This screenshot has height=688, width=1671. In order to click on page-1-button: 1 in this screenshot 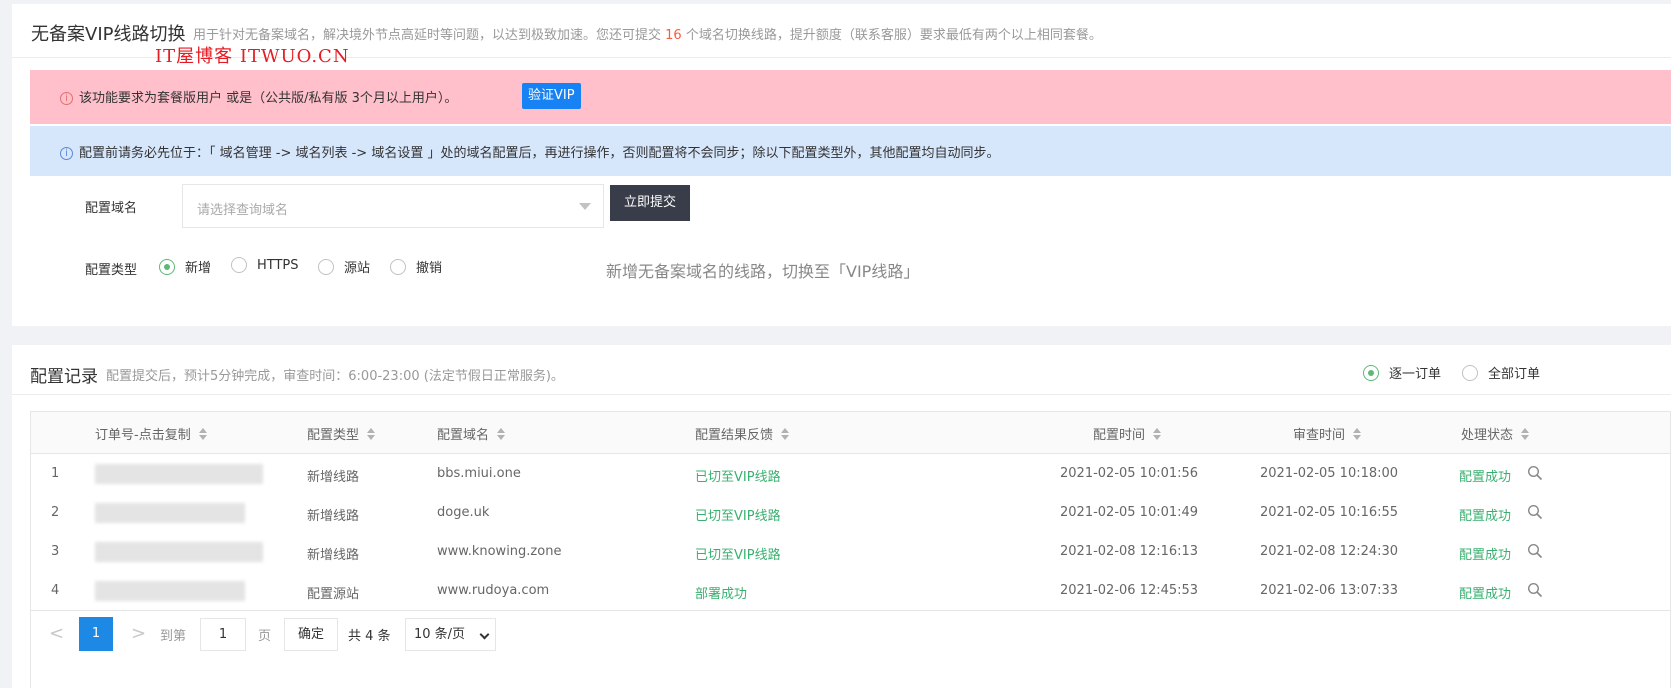, I will do `click(96, 634)`.